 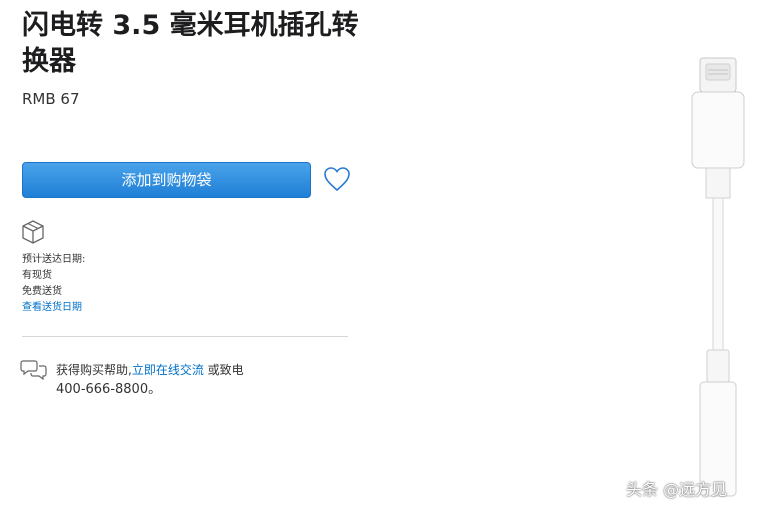 What do you see at coordinates (109, 389) in the screenshot?
I see `phone-number: 400-666-8800。` at bounding box center [109, 389].